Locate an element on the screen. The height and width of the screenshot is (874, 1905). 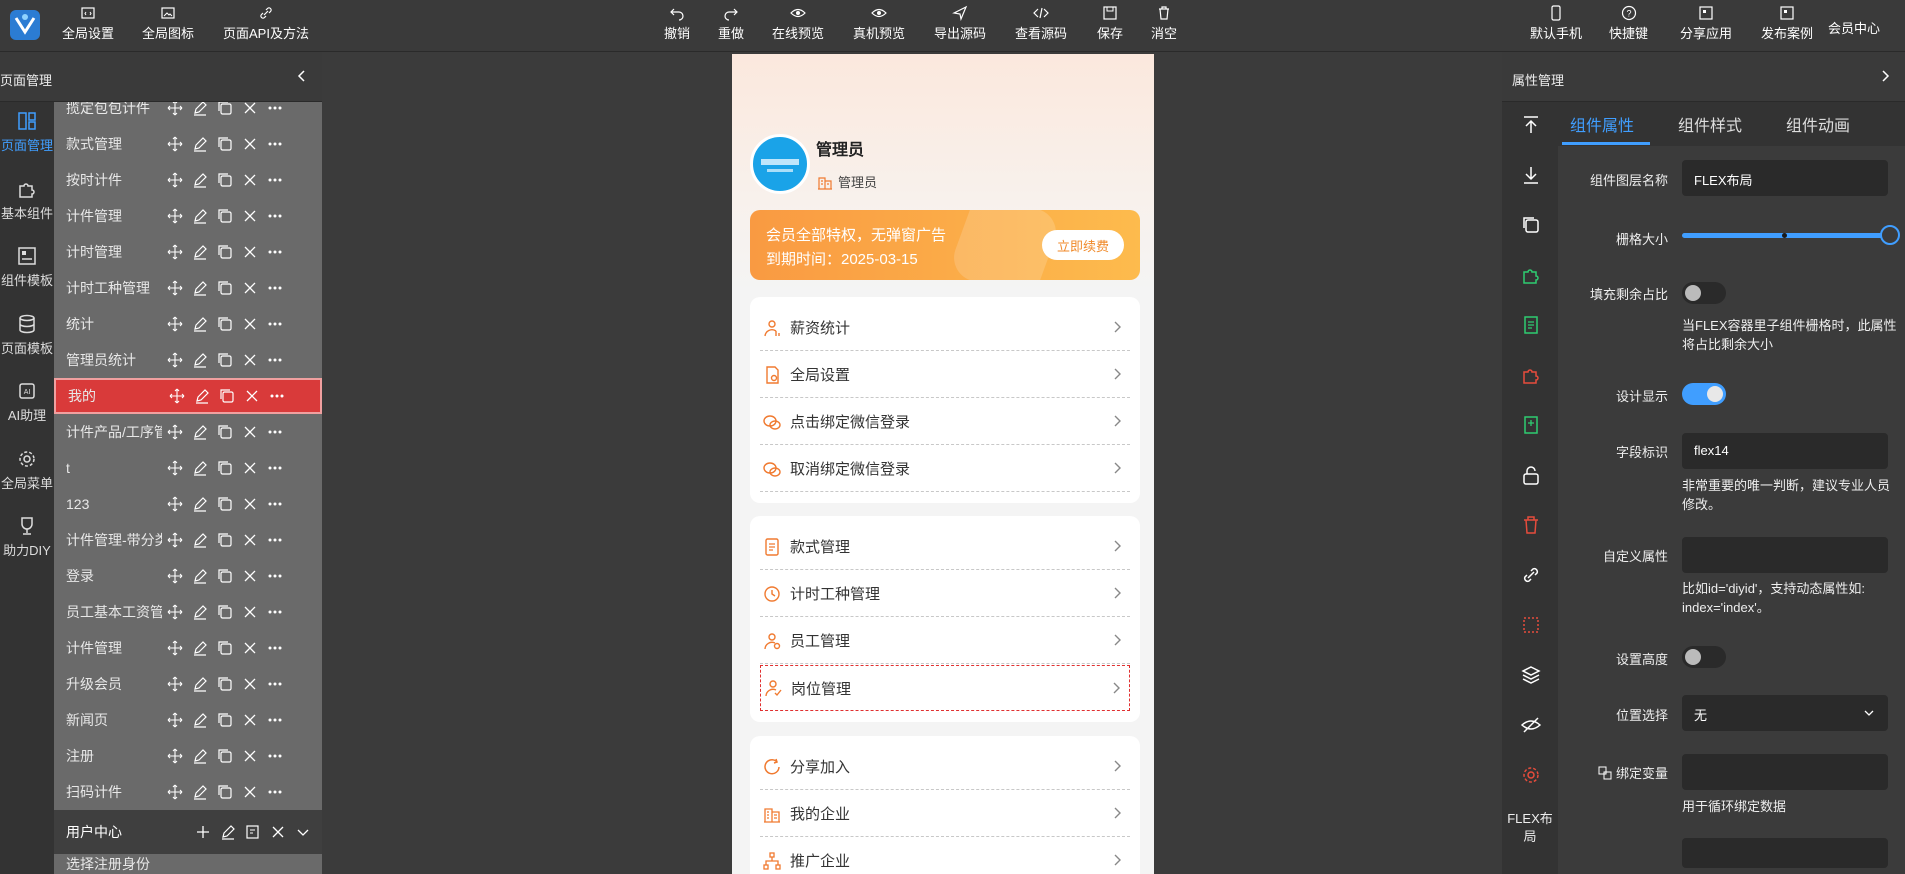
page-item: t is located at coordinates (188, 468).